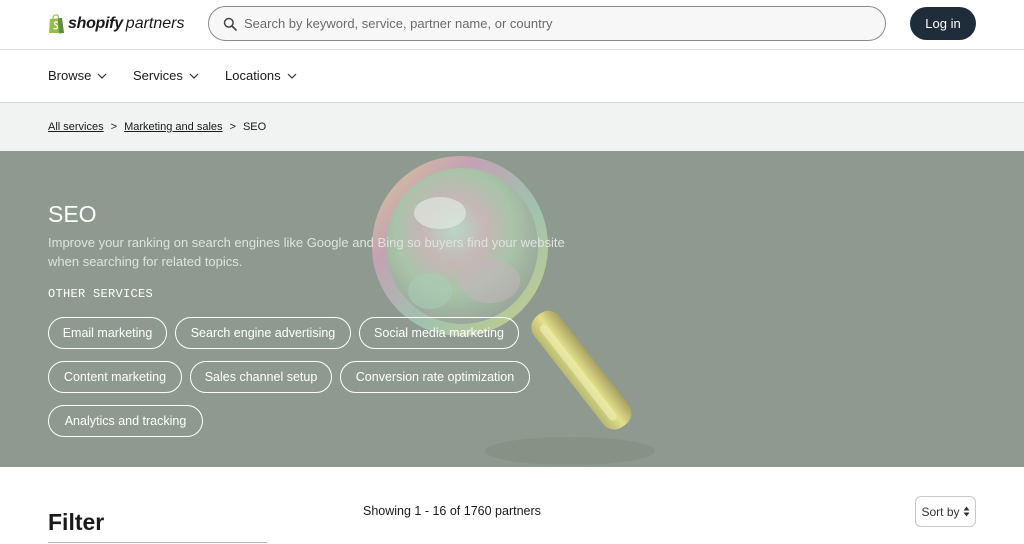  I want to click on shopify-bag-icon, so click(56, 24).